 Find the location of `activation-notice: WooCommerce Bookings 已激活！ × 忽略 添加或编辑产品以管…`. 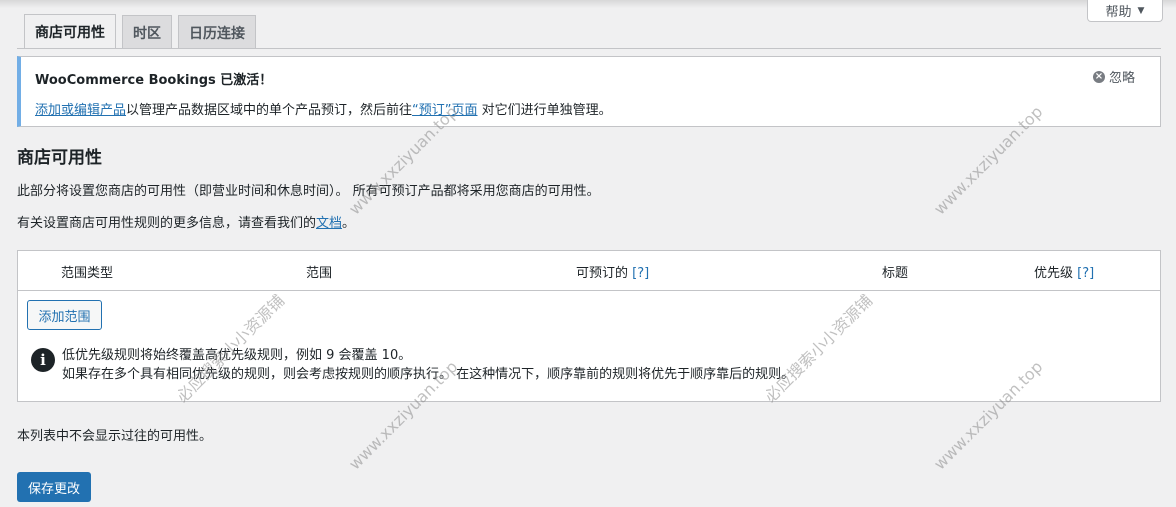

activation-notice: WooCommerce Bookings 已激活！ × 忽略 添加或编辑产品以管… is located at coordinates (589, 91).